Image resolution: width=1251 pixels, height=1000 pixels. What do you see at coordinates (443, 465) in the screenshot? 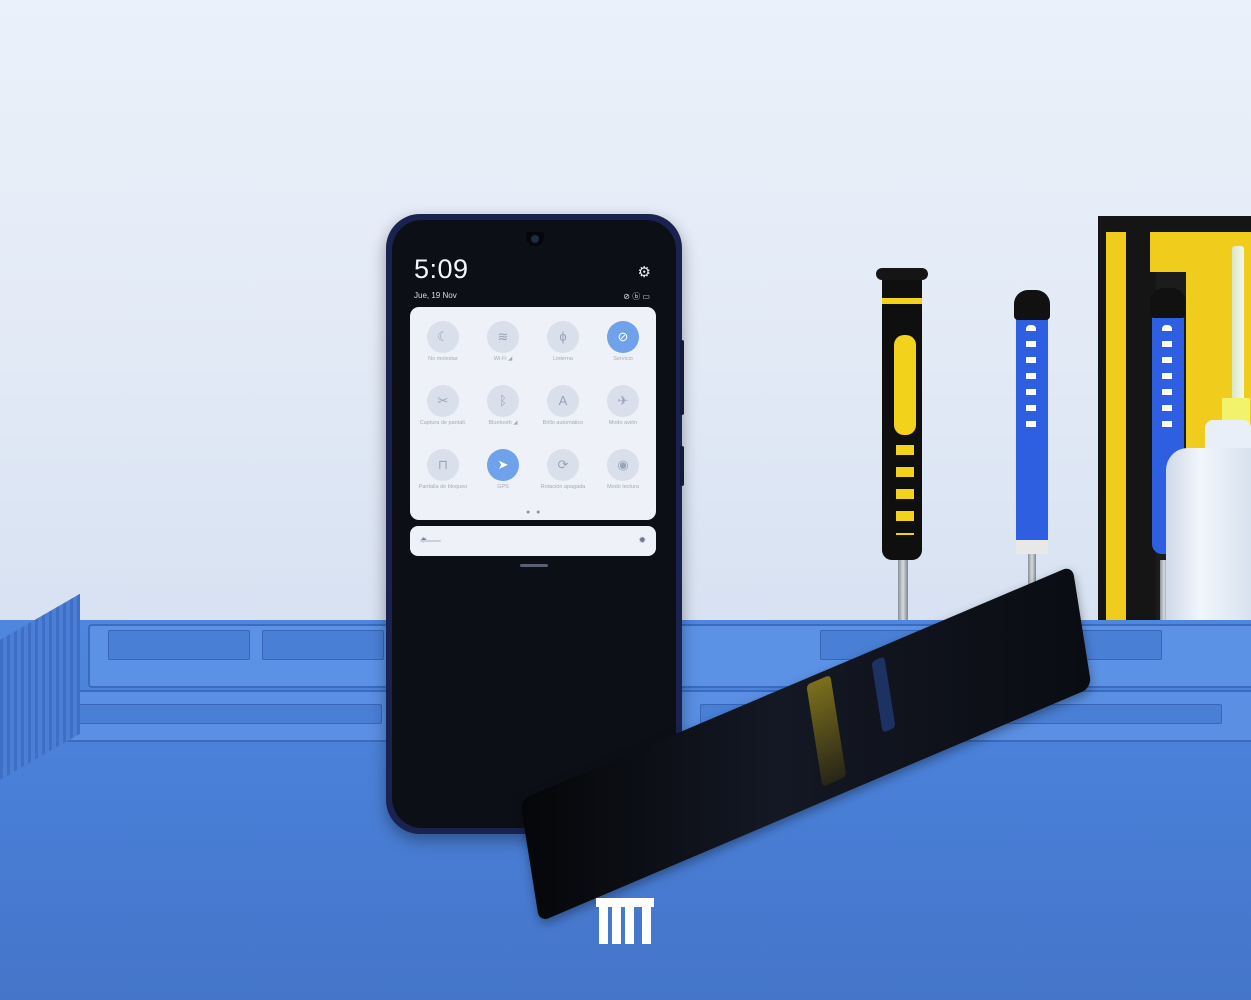
I see `lock-icon: ⊓` at bounding box center [443, 465].